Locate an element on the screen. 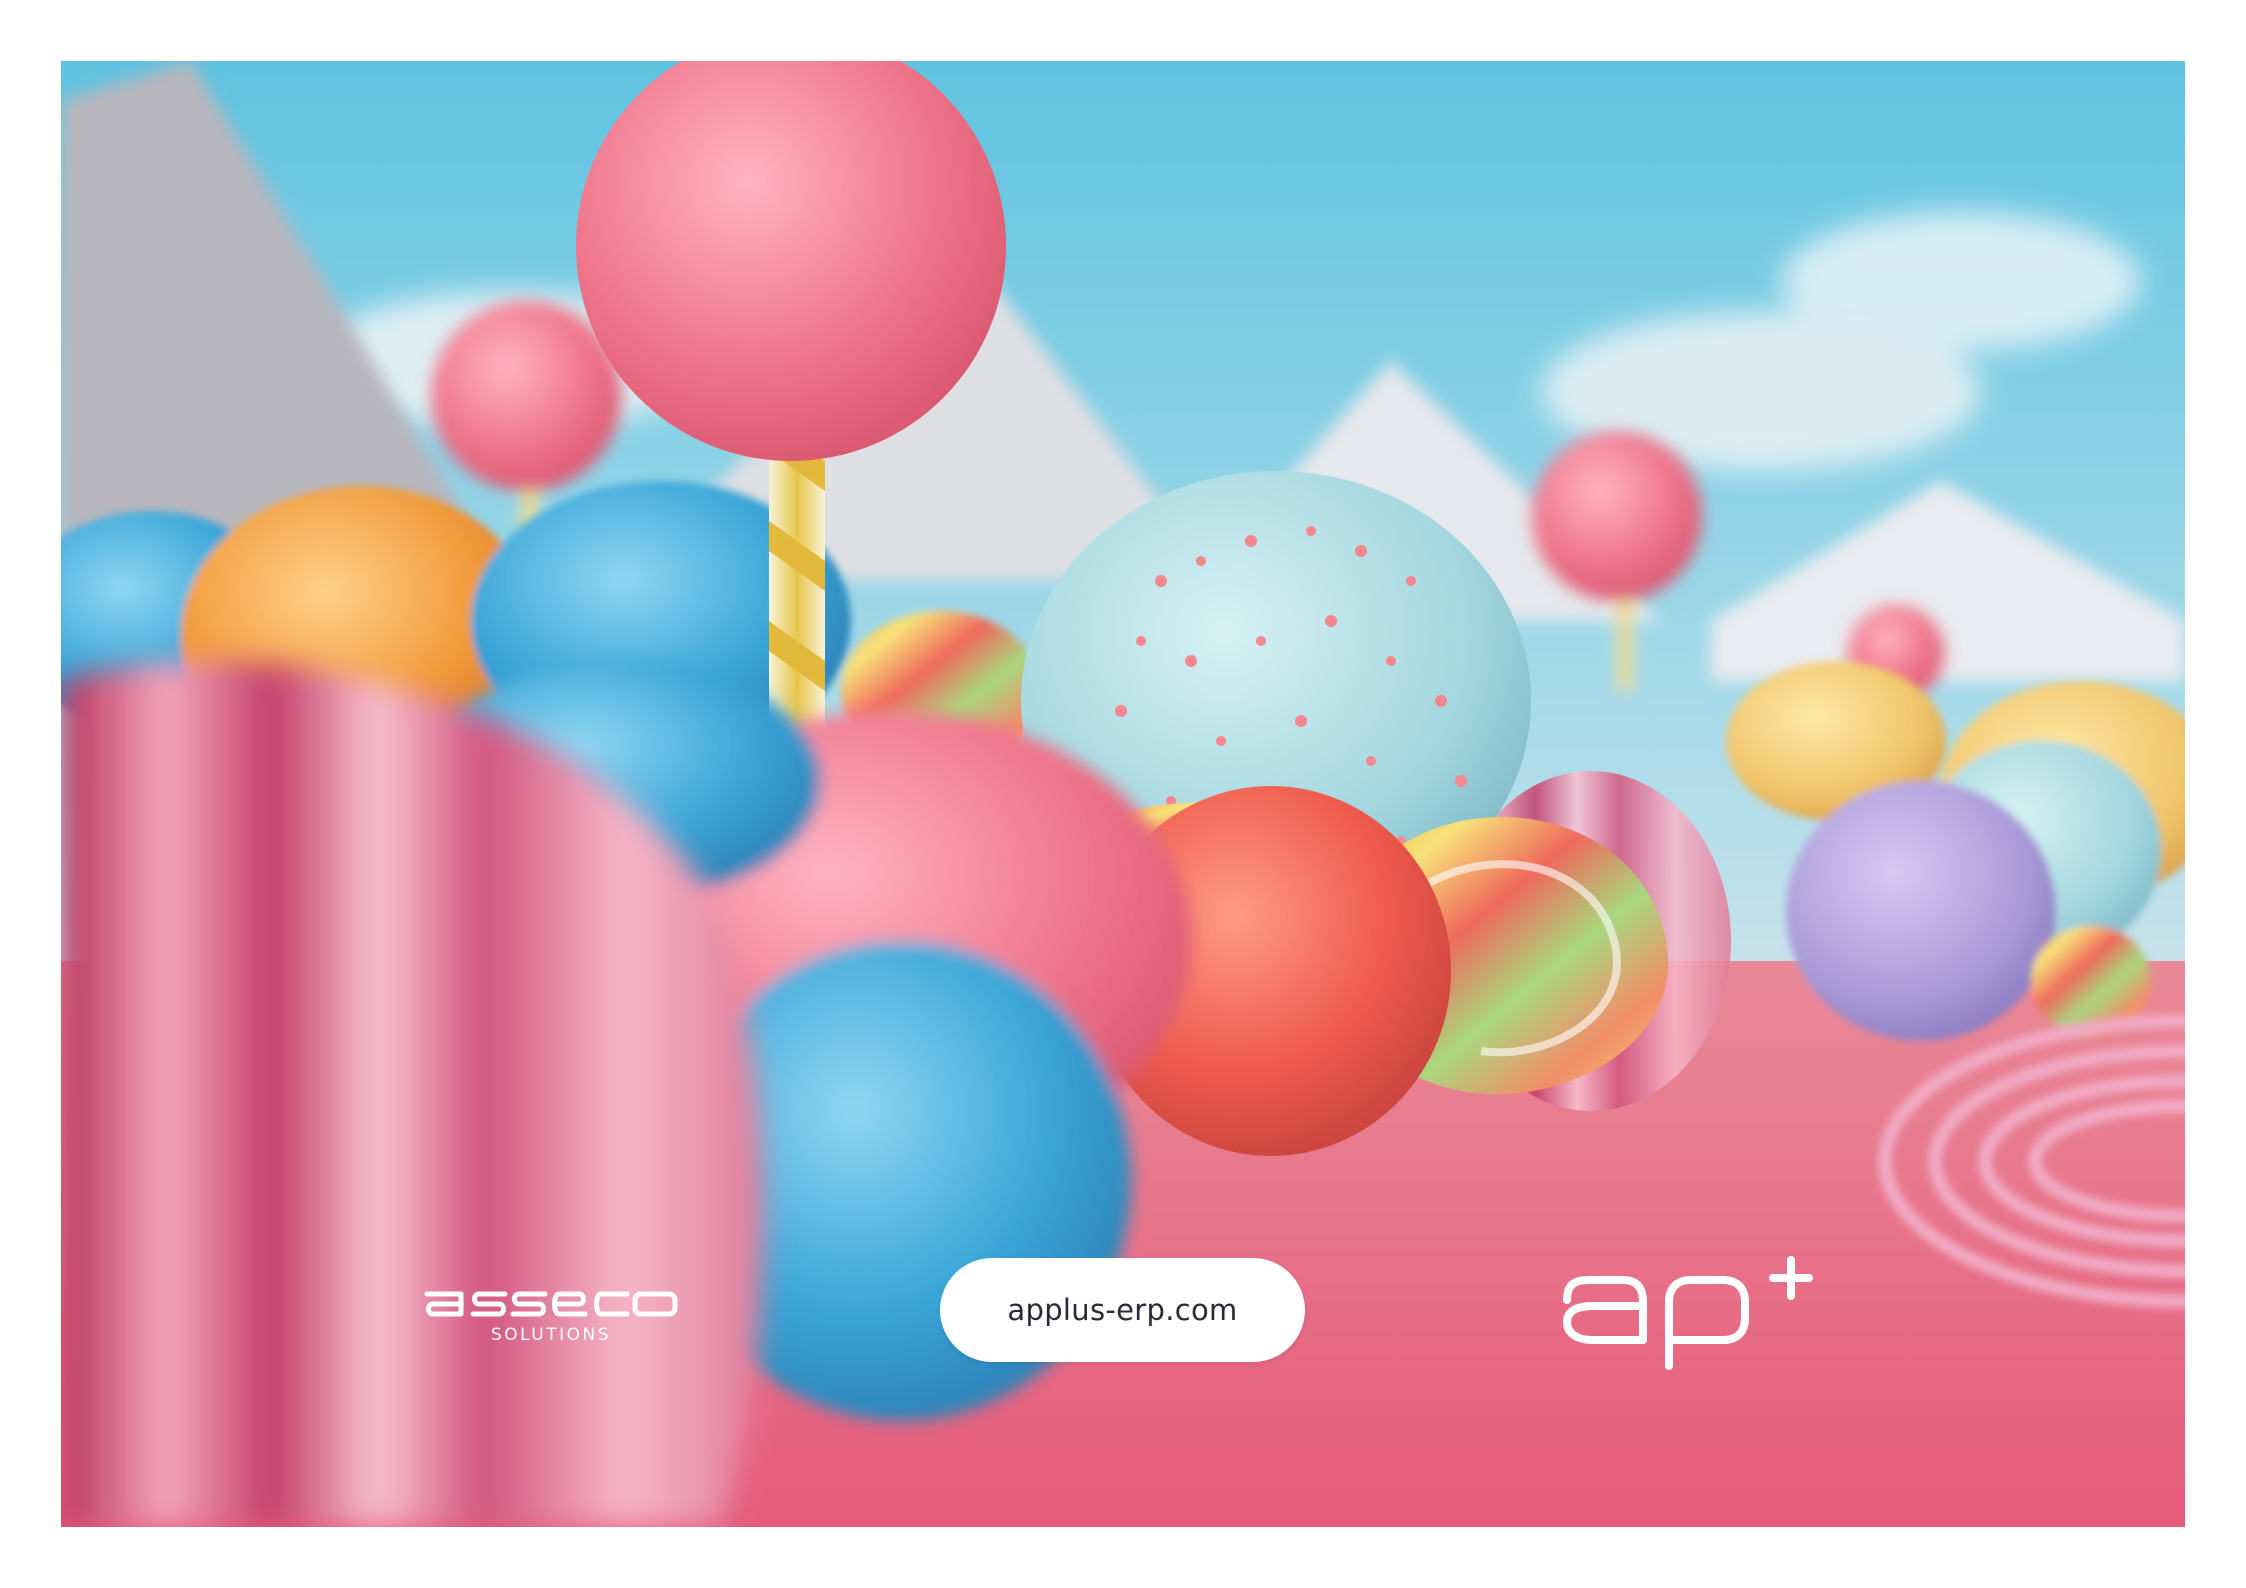  asseco-solutions-logo: SOLUTIONS is located at coordinates (551, 1318).